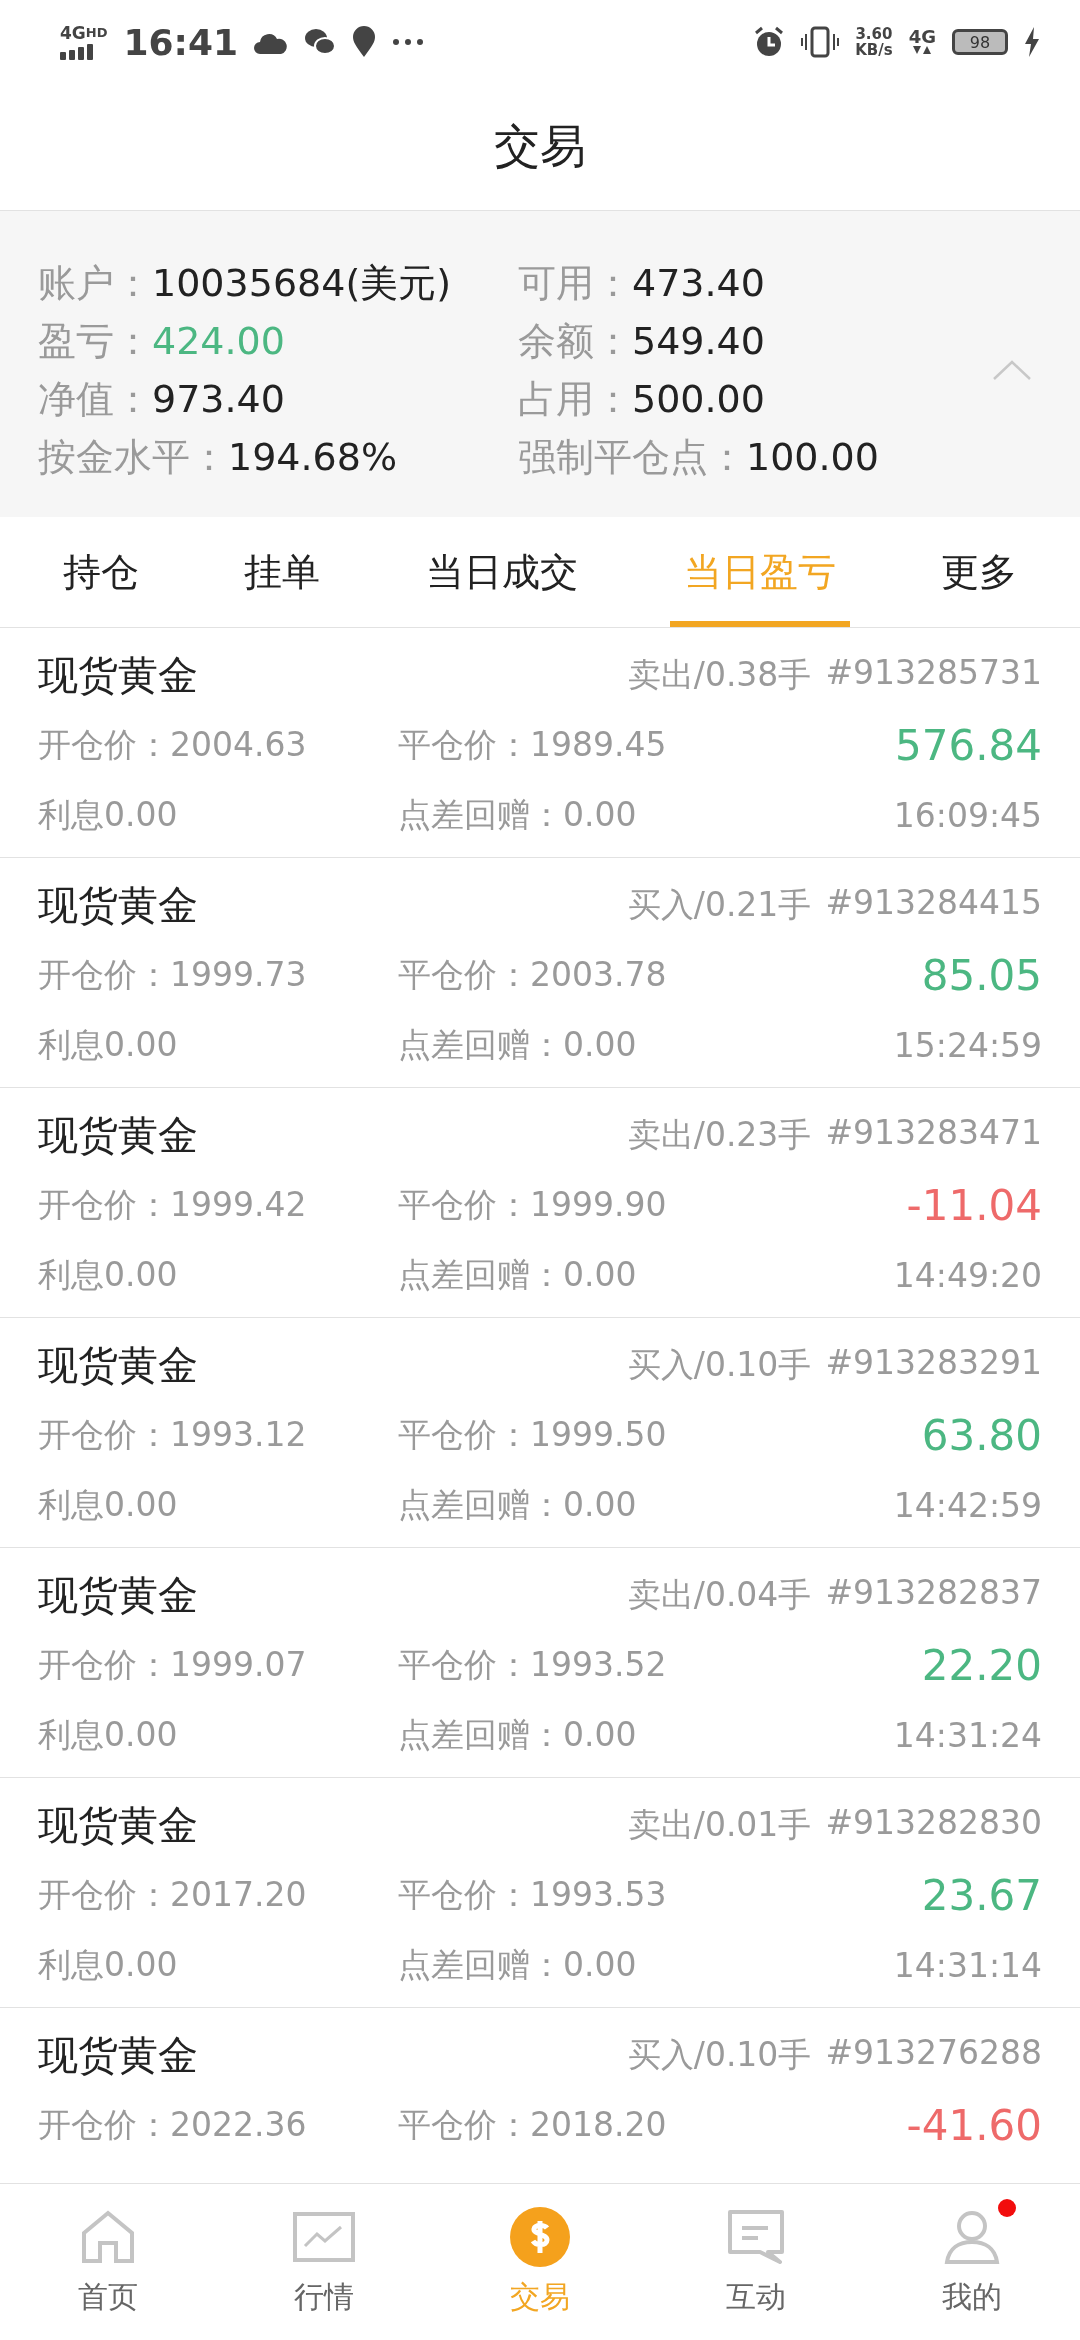 The height and width of the screenshot is (2340, 1080). What do you see at coordinates (282, 575) in the screenshot?
I see `tab: 挂单` at bounding box center [282, 575].